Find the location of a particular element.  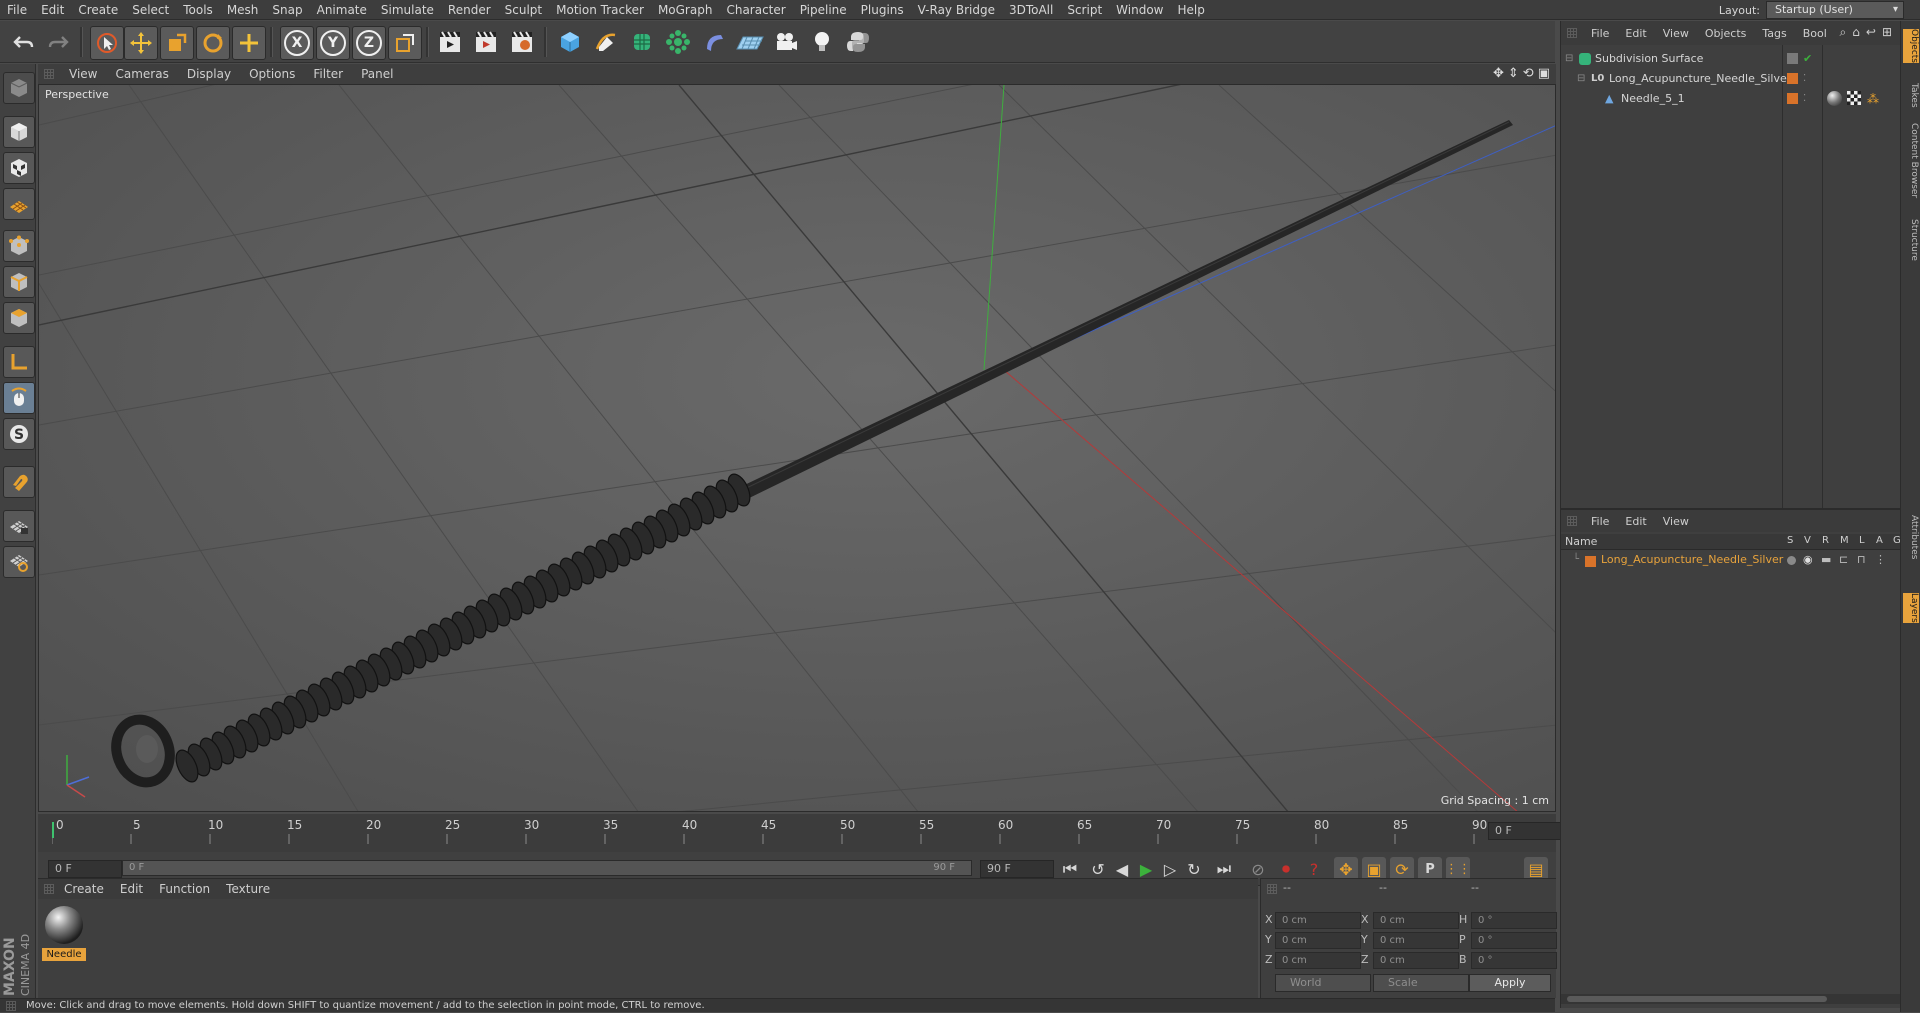

viewport-menu-display: Display is located at coordinates (209, 74).